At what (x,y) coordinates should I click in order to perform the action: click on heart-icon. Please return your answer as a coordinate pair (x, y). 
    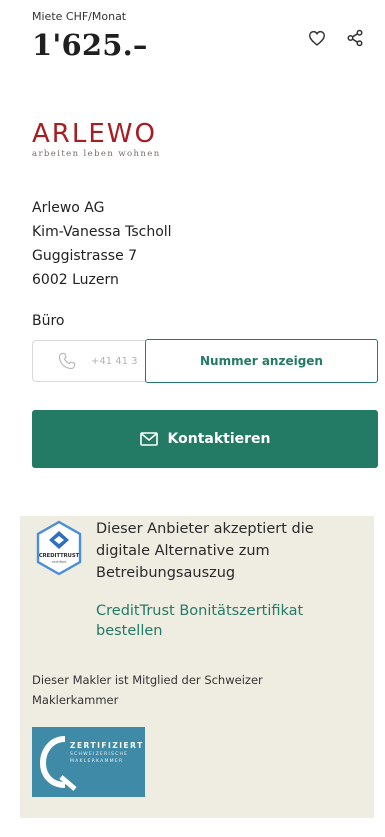
    Looking at the image, I should click on (317, 38).